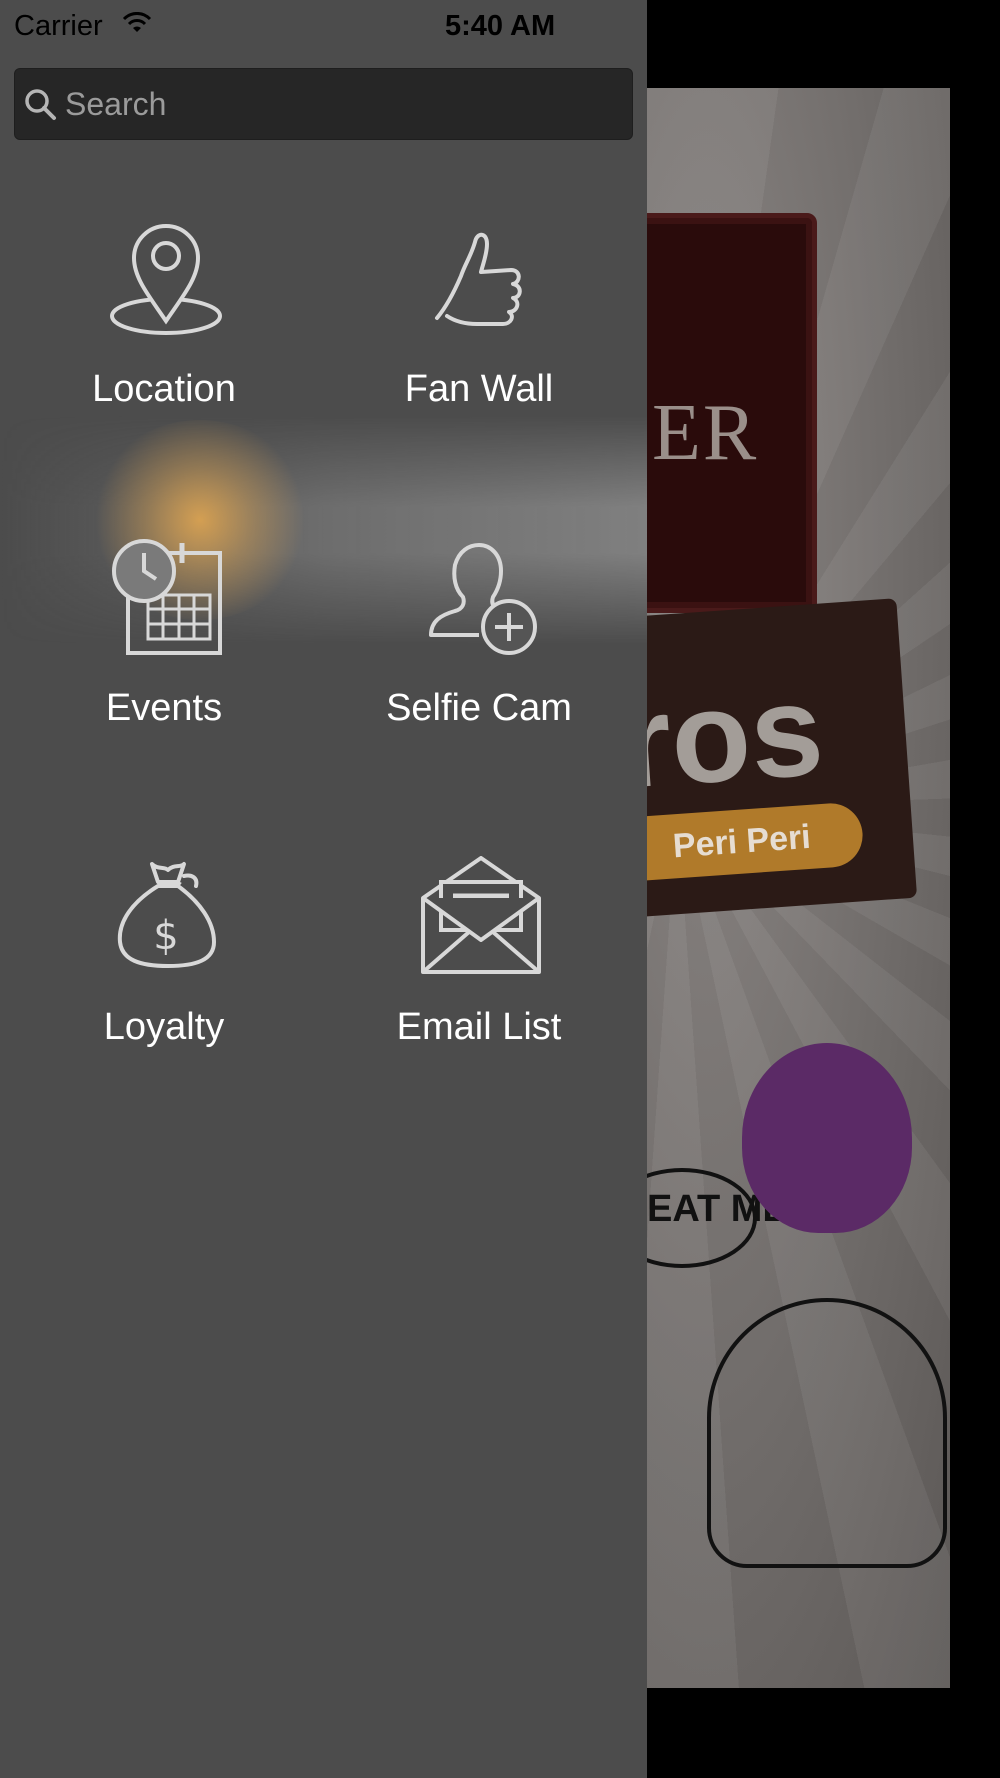 The image size is (1000, 1778). Describe the element at coordinates (58, 26) in the screenshot. I see `carrier-label: Carrier` at that location.